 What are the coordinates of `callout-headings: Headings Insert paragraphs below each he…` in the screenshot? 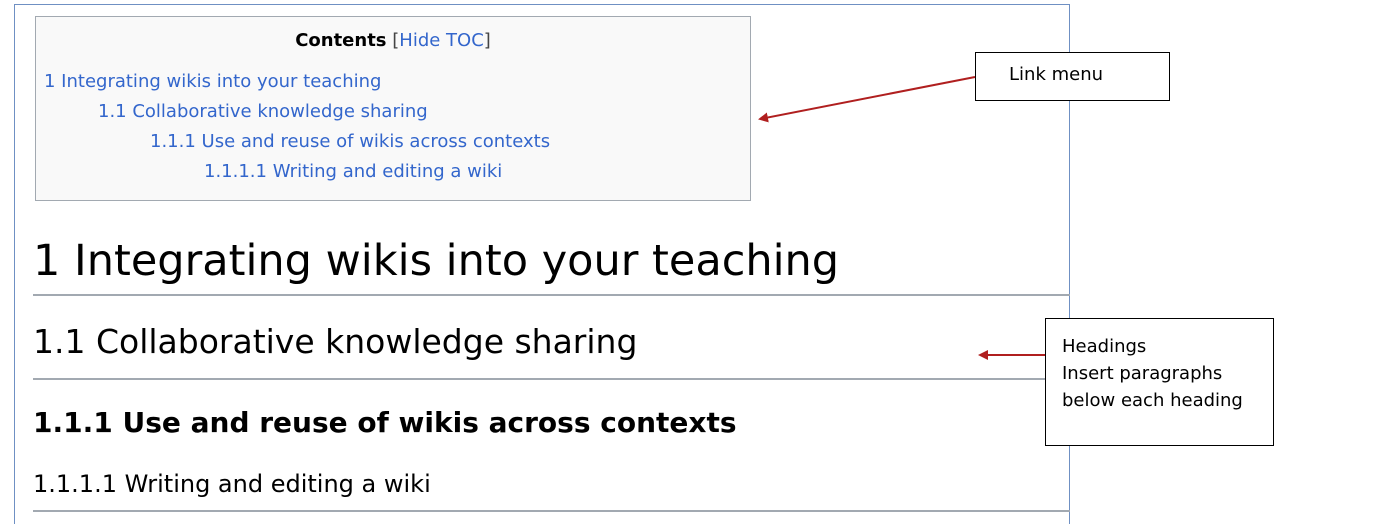 It's located at (1159, 382).